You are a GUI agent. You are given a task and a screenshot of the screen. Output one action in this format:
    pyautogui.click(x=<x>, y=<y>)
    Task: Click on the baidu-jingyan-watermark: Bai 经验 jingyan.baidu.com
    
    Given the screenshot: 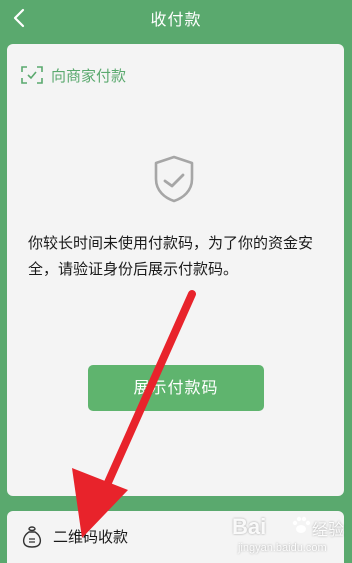 What is the action you would take?
    pyautogui.click(x=291, y=536)
    